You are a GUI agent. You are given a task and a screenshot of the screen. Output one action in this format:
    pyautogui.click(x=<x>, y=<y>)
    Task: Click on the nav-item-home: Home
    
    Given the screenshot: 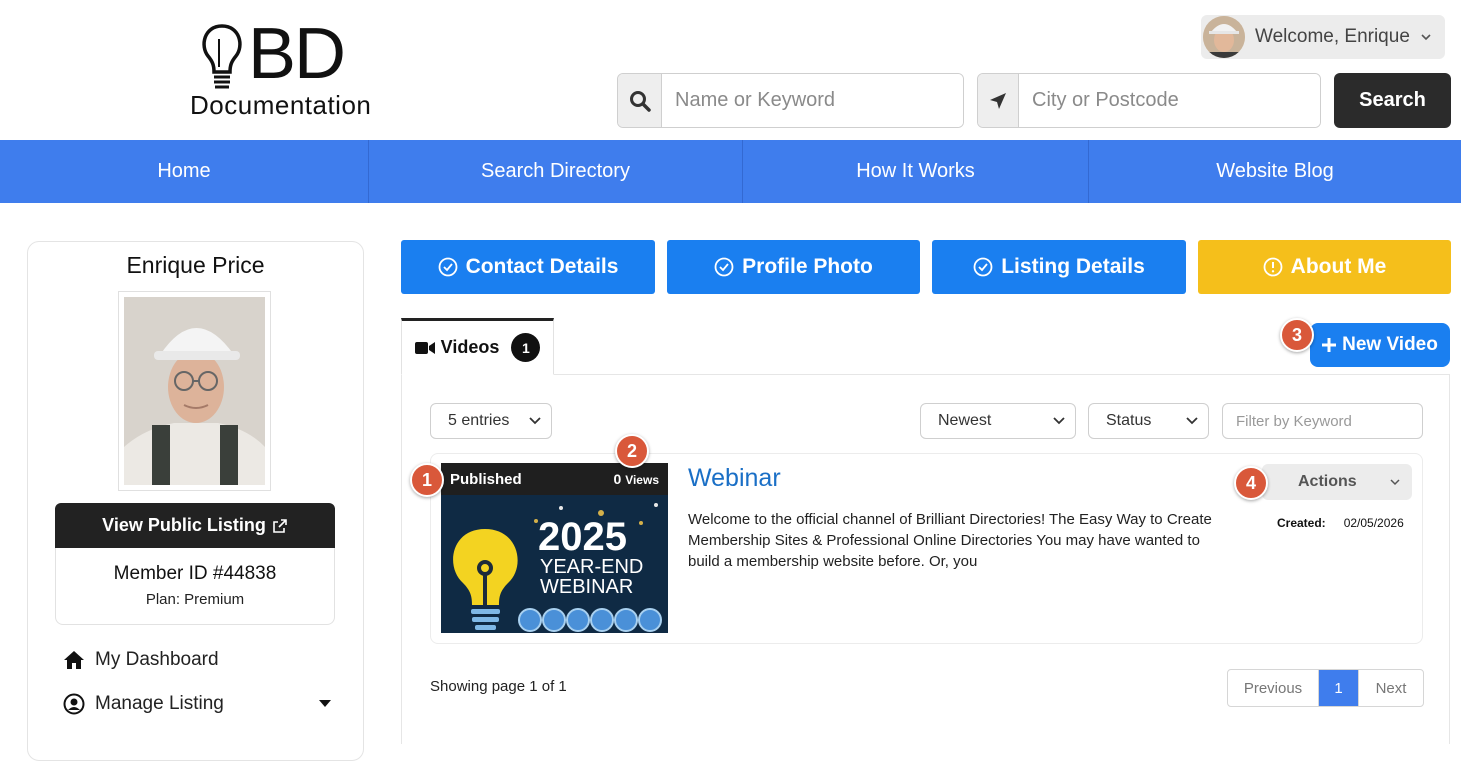 What is the action you would take?
    pyautogui.click(x=184, y=171)
    